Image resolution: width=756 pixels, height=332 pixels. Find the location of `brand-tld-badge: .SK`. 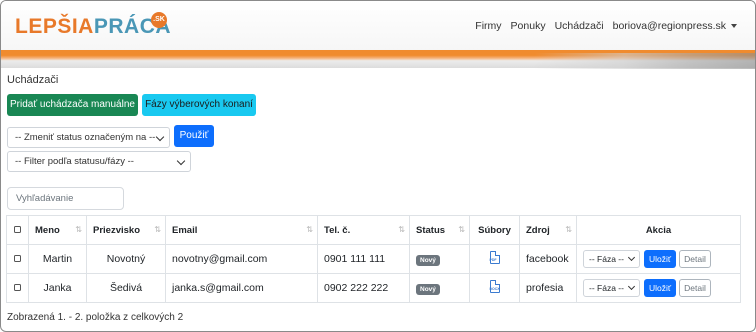

brand-tld-badge: .SK is located at coordinates (159, 20).